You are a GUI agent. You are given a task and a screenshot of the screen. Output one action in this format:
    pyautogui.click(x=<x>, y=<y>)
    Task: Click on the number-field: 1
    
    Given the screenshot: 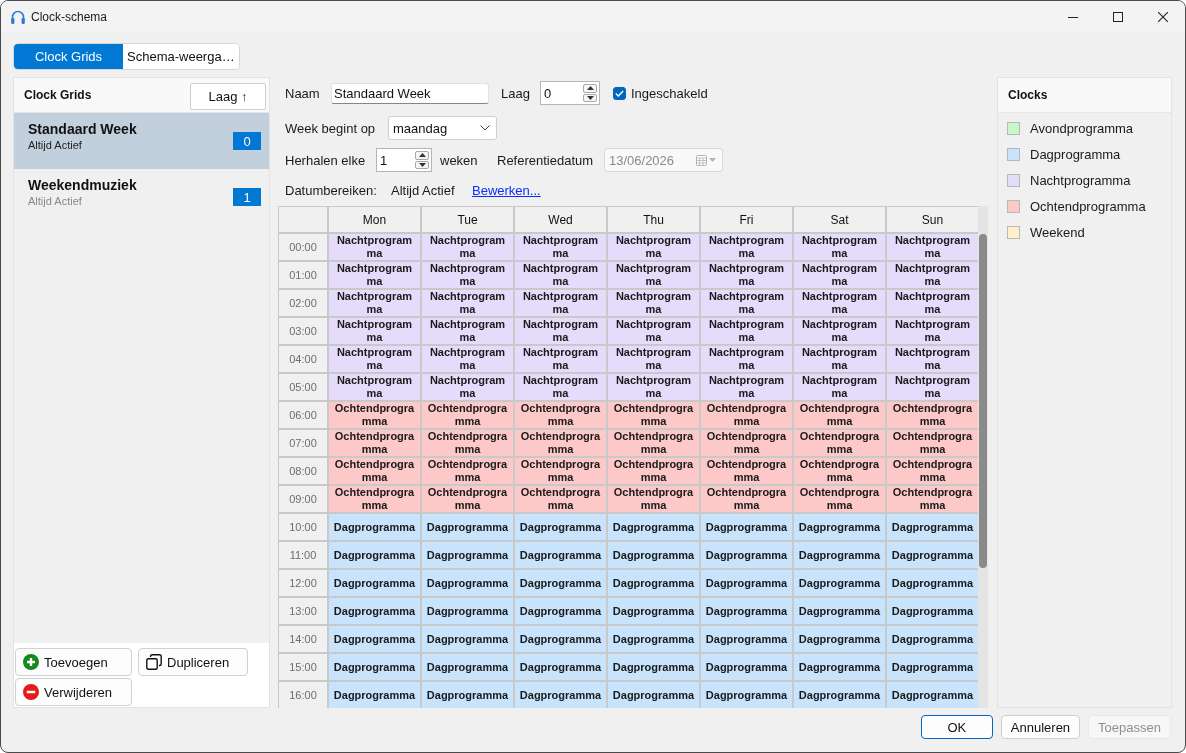 What is the action you would take?
    pyautogui.click(x=404, y=160)
    